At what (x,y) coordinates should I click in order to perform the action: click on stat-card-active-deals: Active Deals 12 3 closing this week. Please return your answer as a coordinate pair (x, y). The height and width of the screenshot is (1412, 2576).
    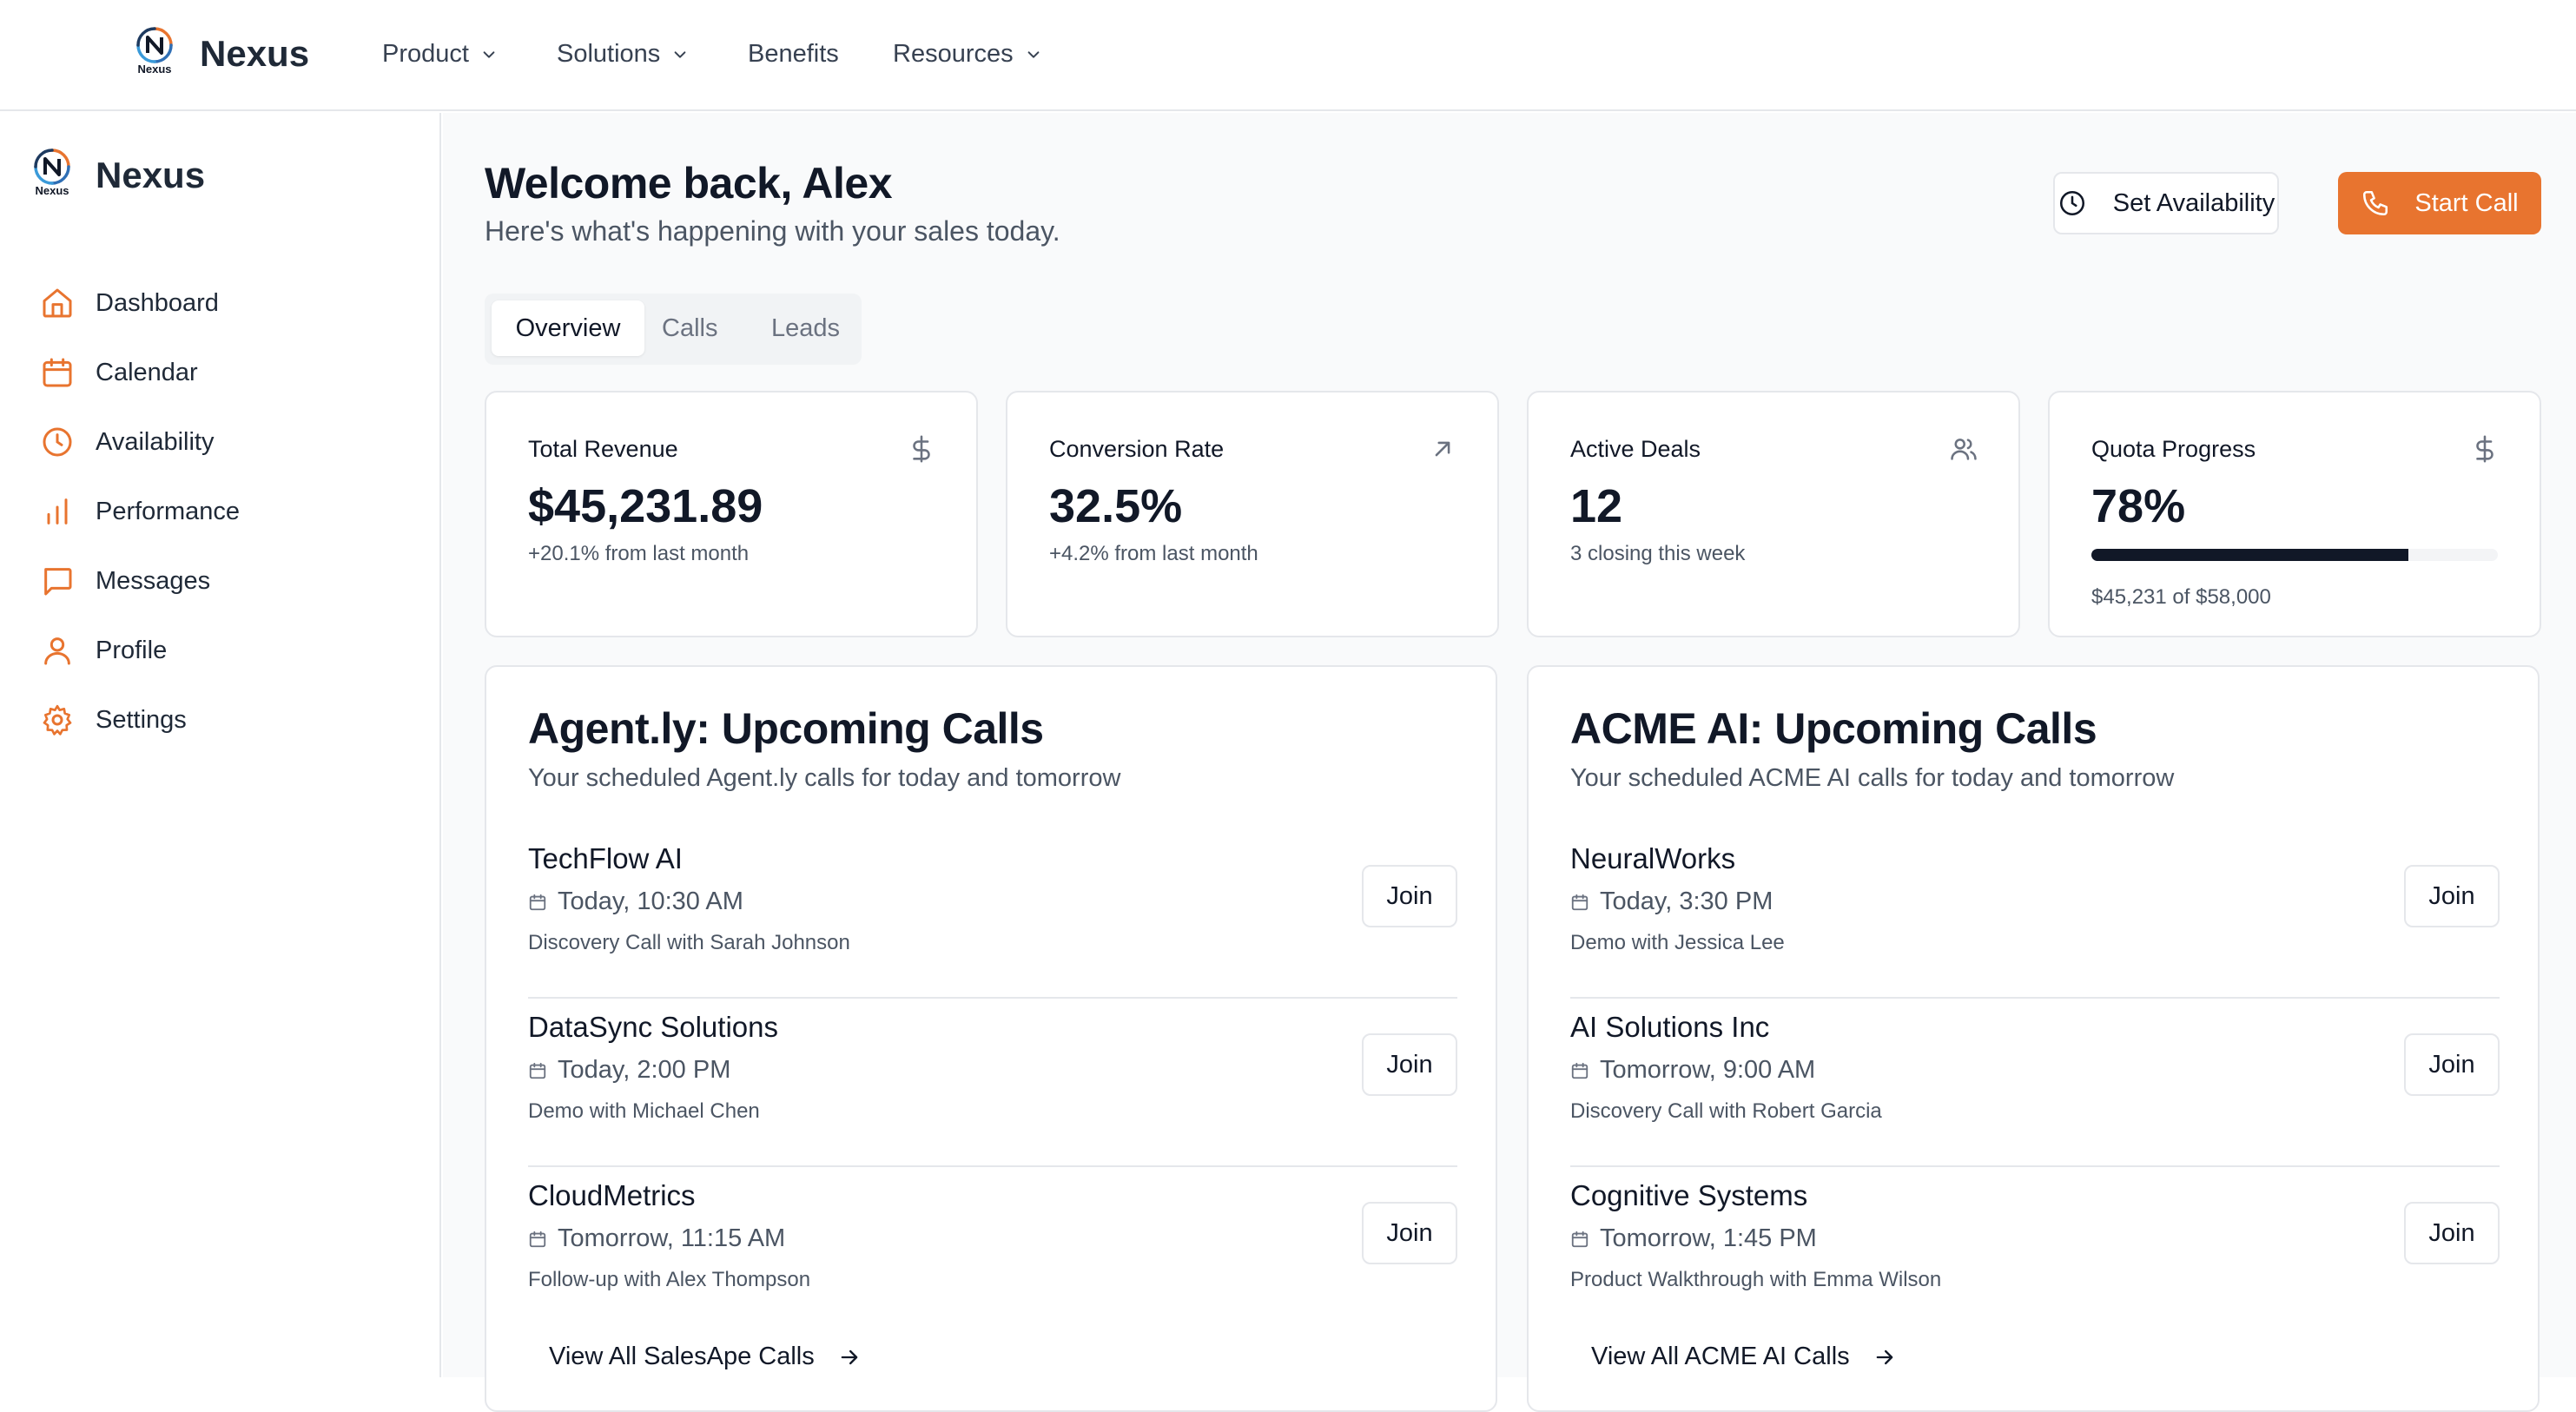
    Looking at the image, I should click on (1774, 514).